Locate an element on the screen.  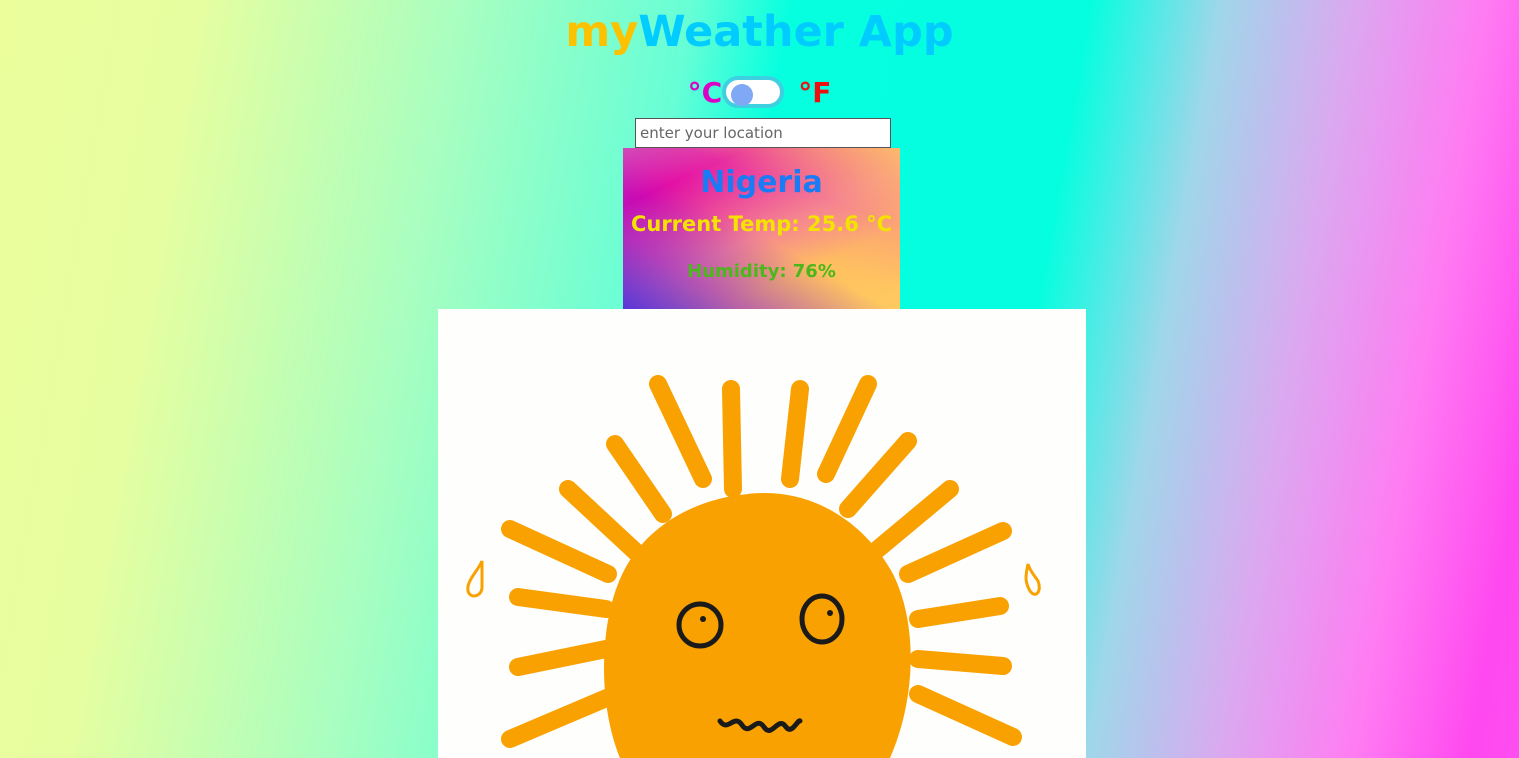
app-title-prefix: my is located at coordinates (602, 32).